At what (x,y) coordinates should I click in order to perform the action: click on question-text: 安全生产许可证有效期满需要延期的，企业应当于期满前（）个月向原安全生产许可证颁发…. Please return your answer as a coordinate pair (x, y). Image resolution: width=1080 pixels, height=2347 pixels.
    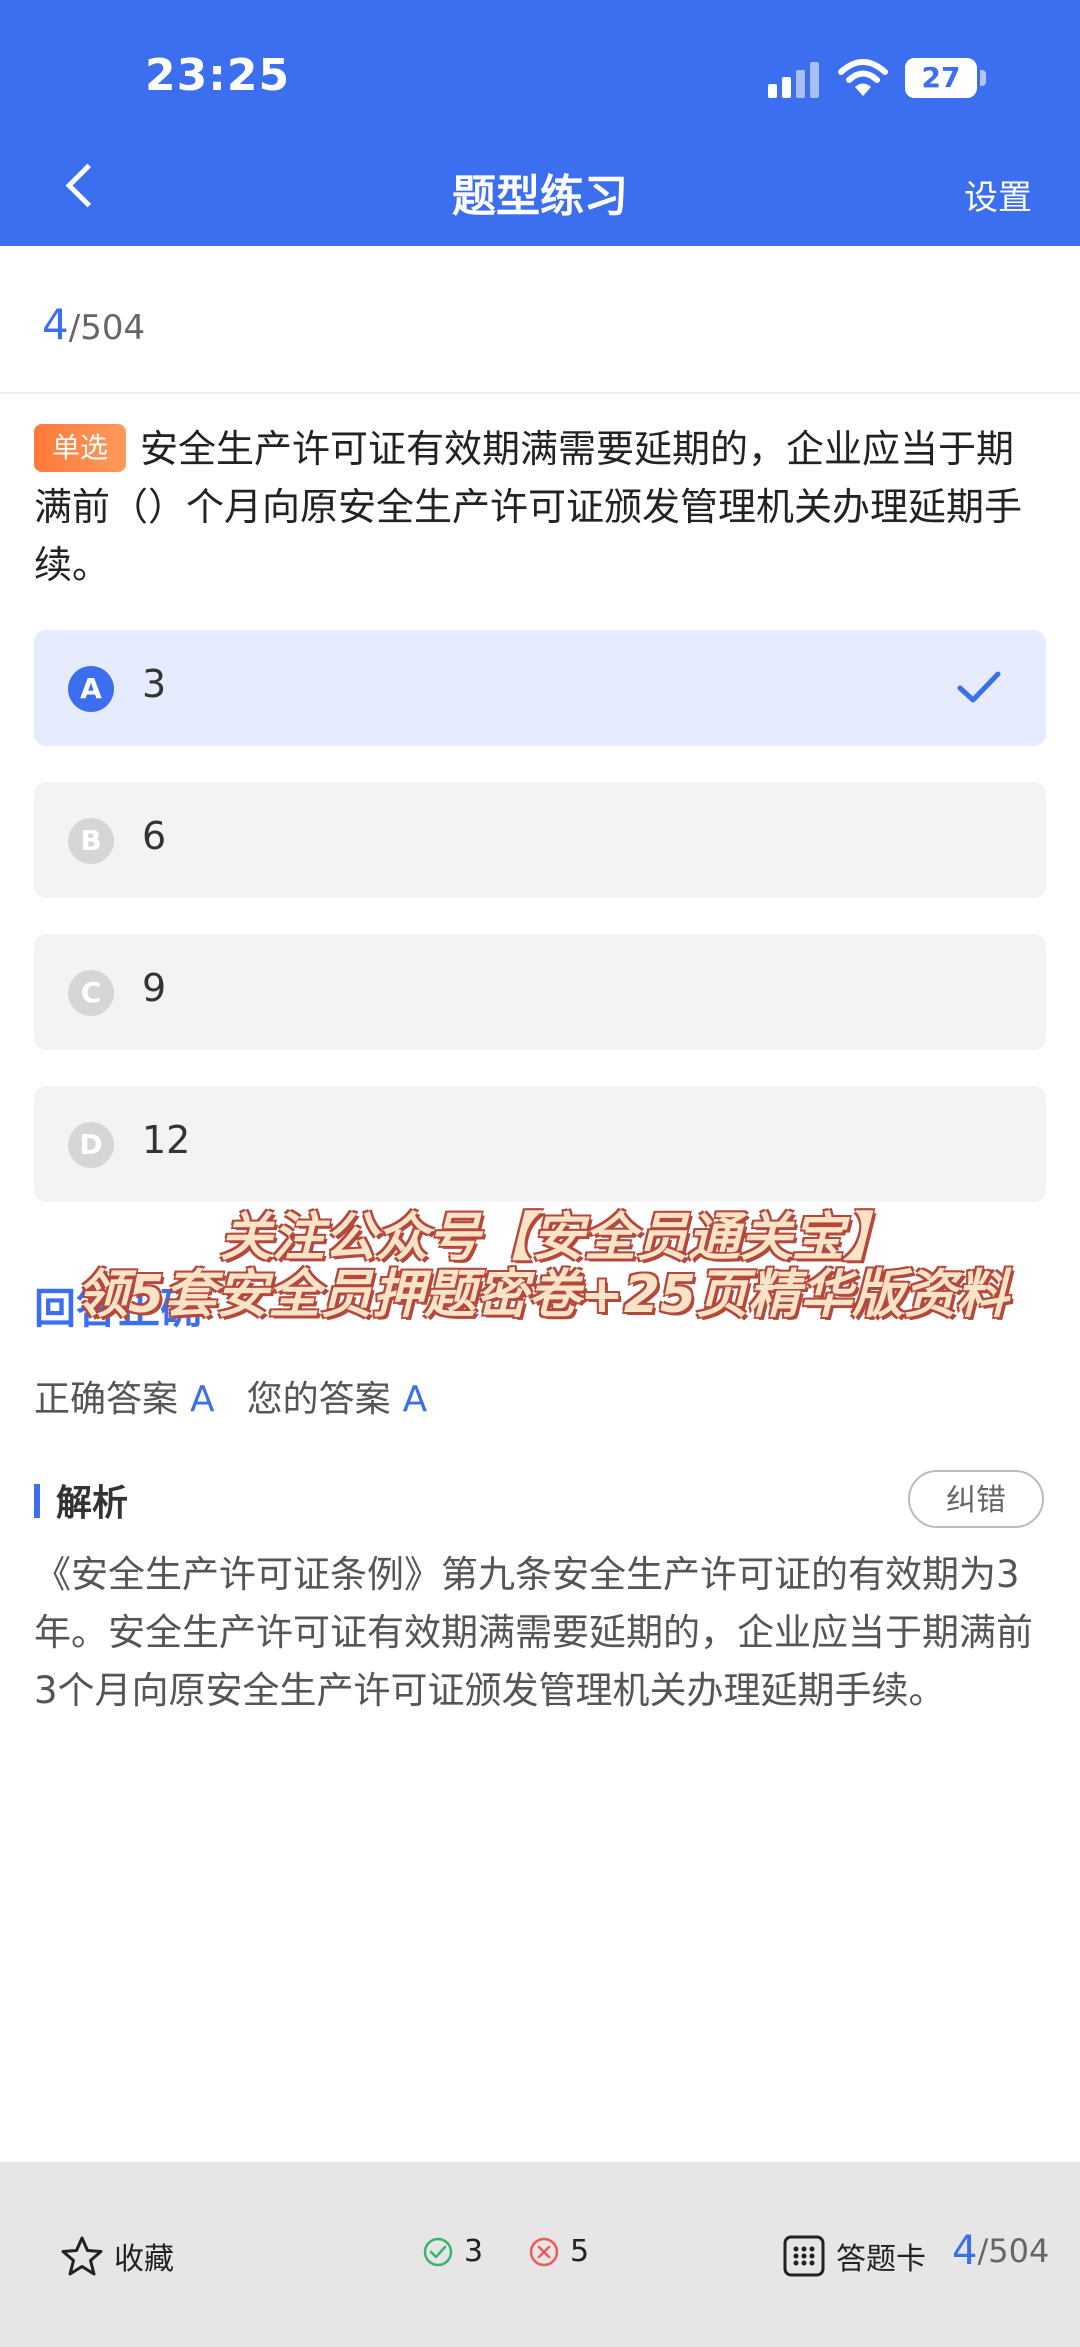
    Looking at the image, I should click on (528, 507).